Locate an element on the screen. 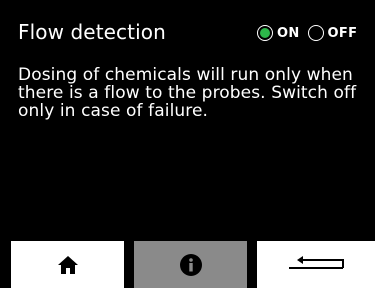  page-title: Flow detection is located at coordinates (92, 32).